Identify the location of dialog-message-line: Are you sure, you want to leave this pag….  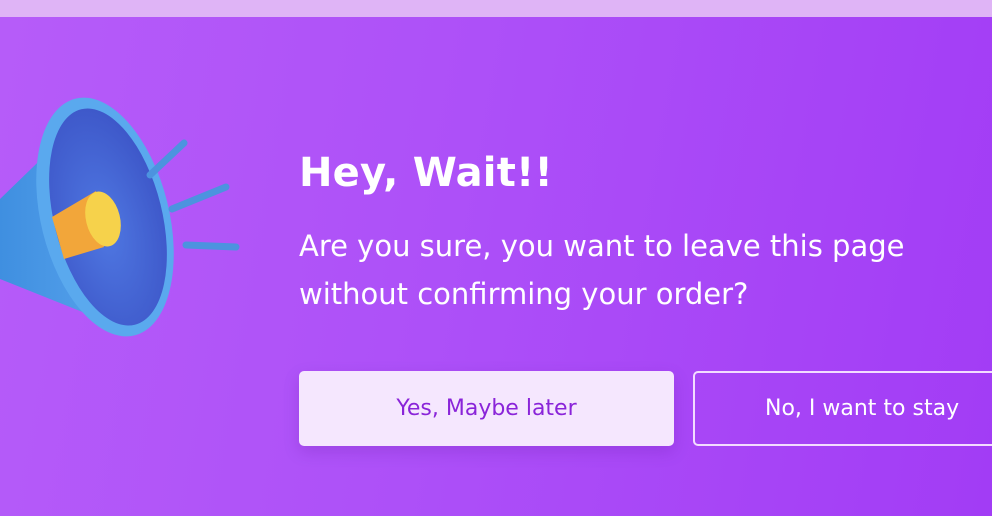
(602, 246).